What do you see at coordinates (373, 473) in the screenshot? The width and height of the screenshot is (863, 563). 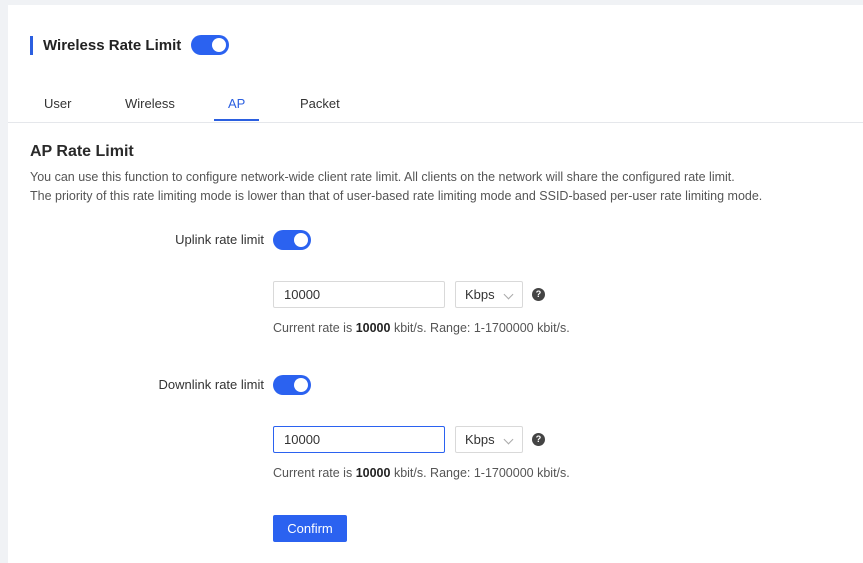 I see `downlink-info-value: 10000` at bounding box center [373, 473].